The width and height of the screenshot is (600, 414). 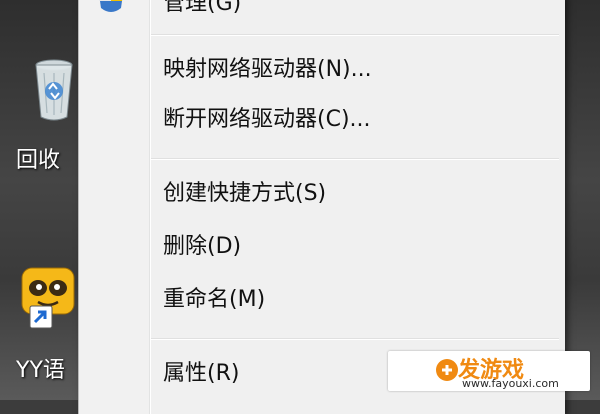 I want to click on menu-item-rename: 重命名(M), so click(x=214, y=300).